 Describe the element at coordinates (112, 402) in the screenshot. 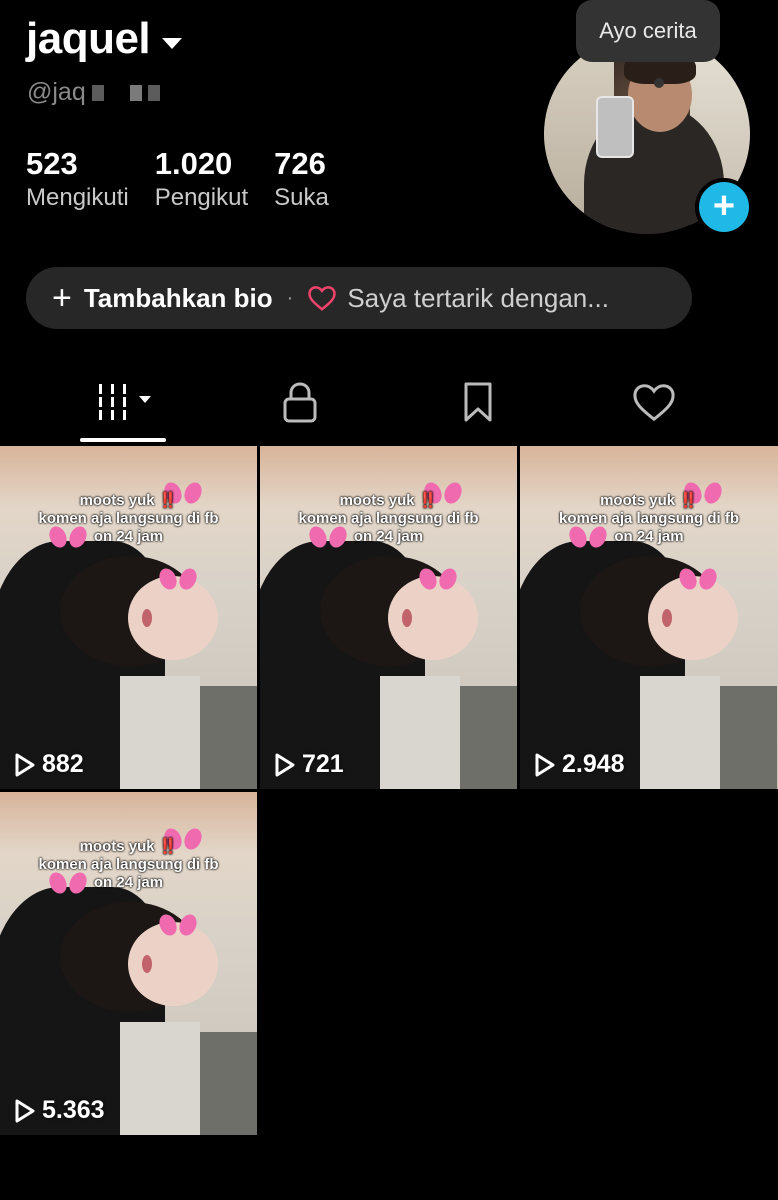

I see `grid-icon` at that location.